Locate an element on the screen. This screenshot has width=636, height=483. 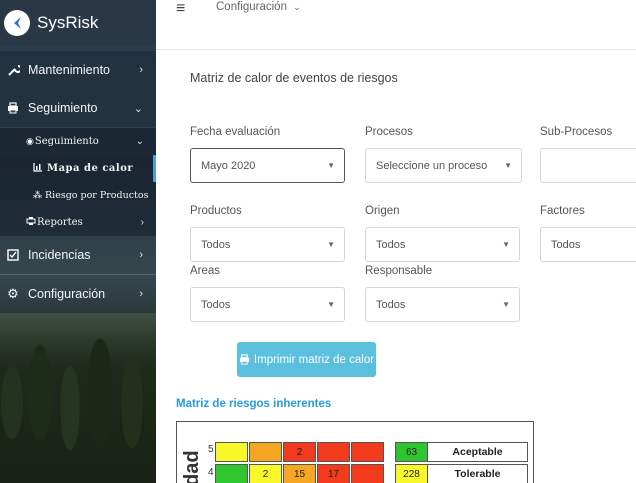
sidebar-background-image is located at coordinates (78, 383).